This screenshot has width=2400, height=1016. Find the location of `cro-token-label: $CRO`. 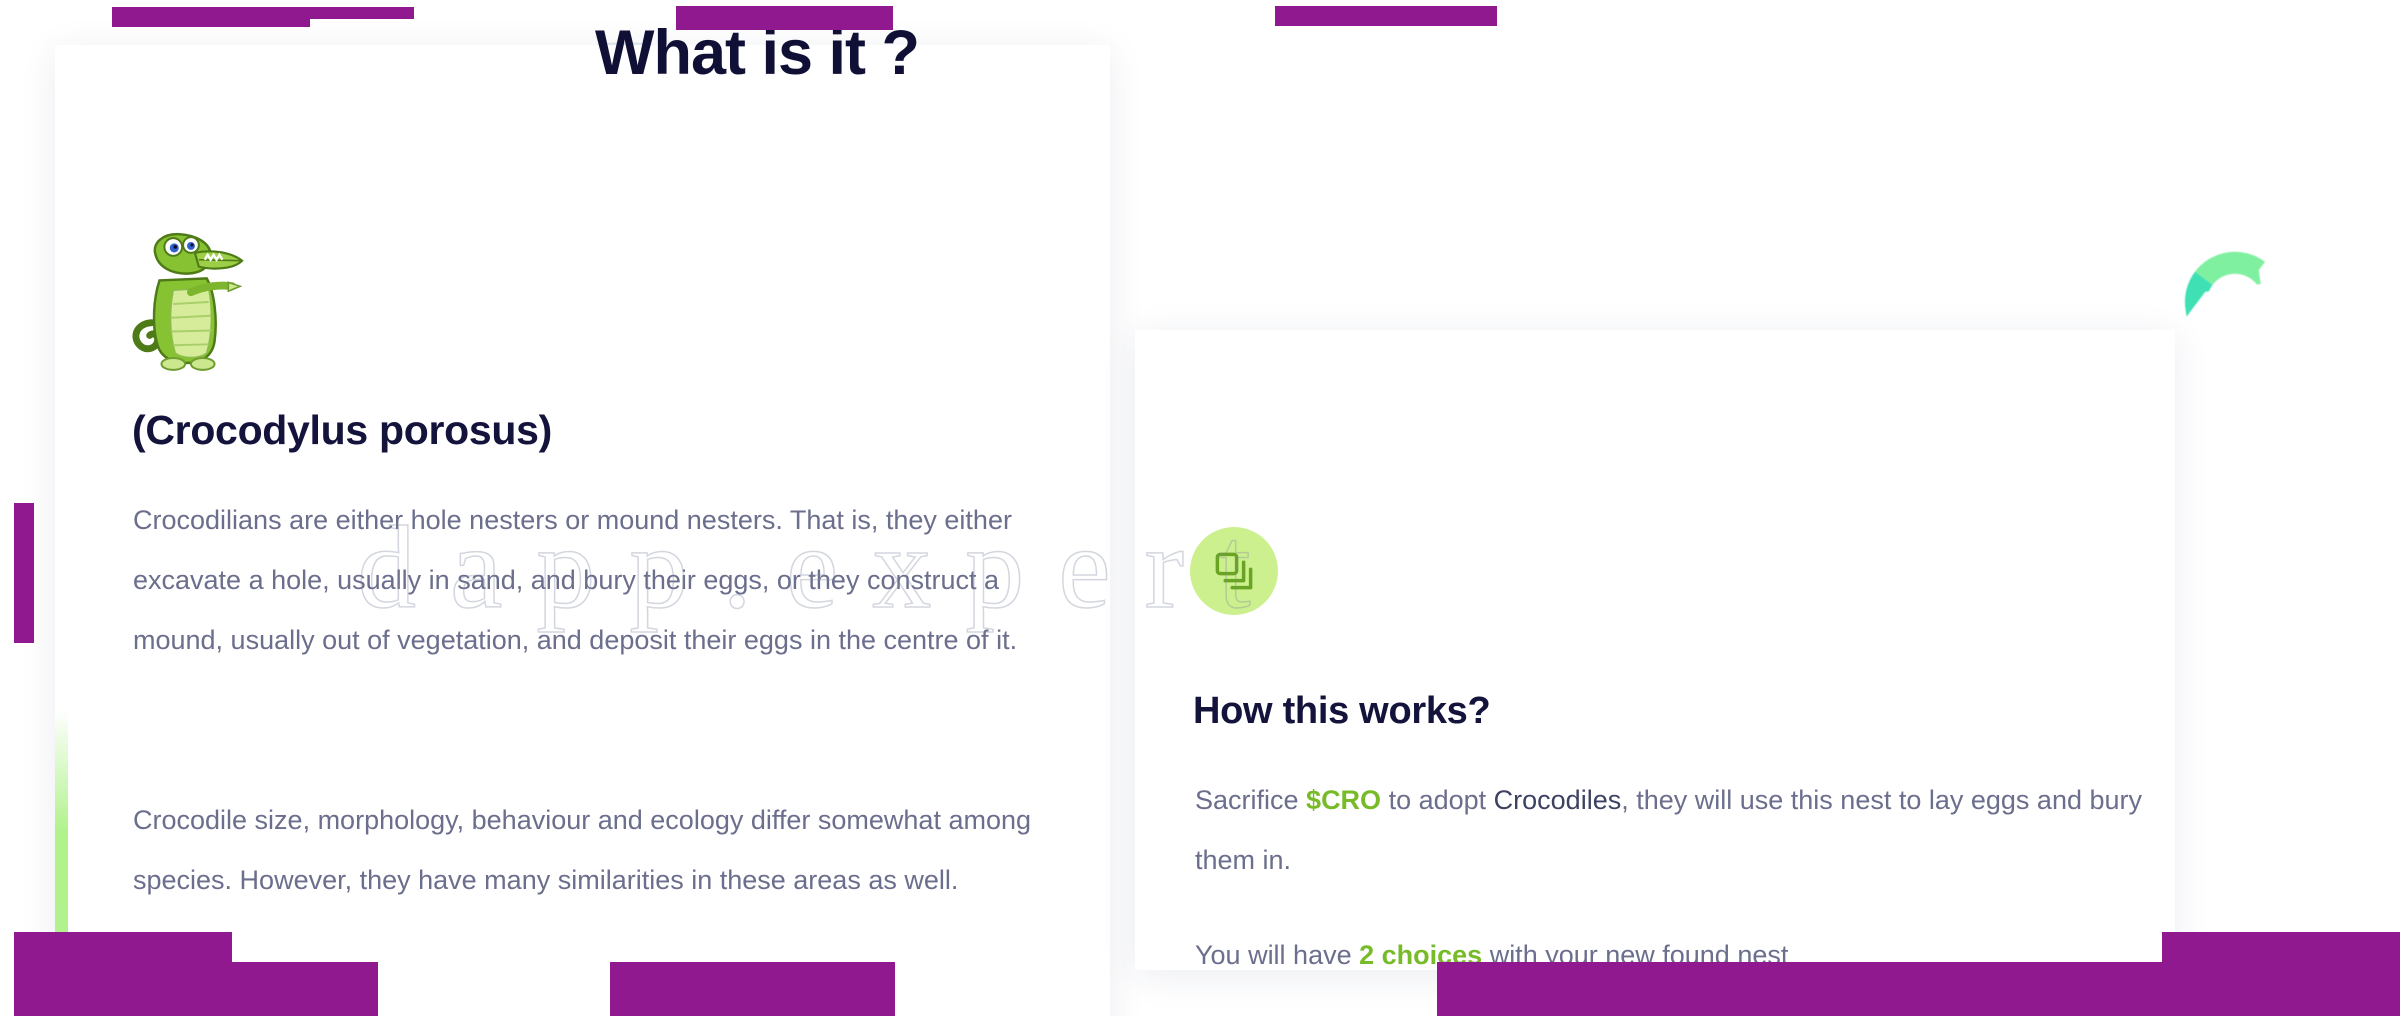

cro-token-label: $CRO is located at coordinates (1344, 800).